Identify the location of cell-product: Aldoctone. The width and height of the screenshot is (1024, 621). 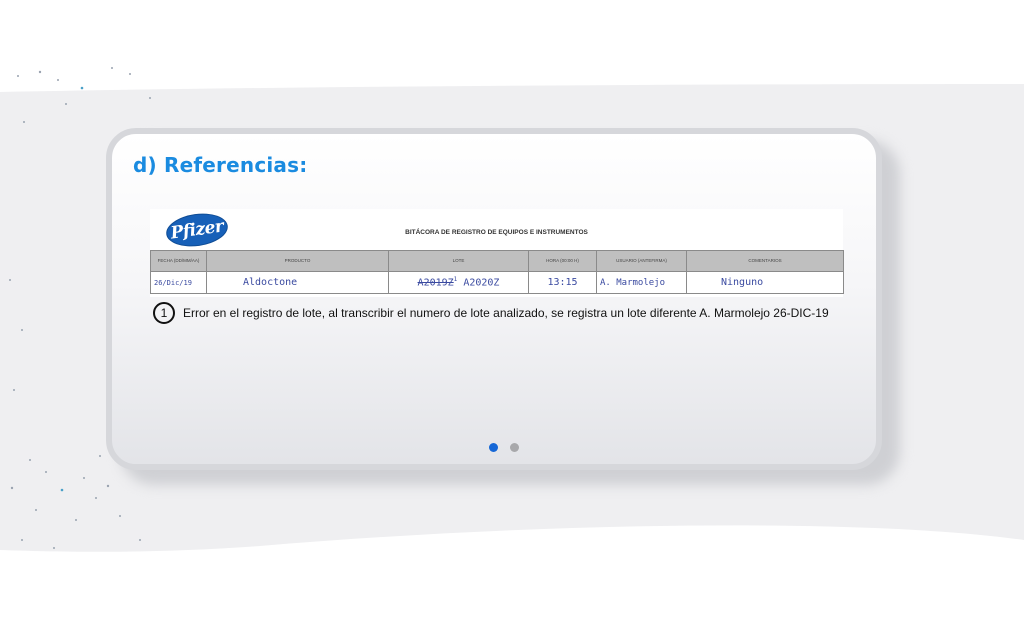
(297, 282).